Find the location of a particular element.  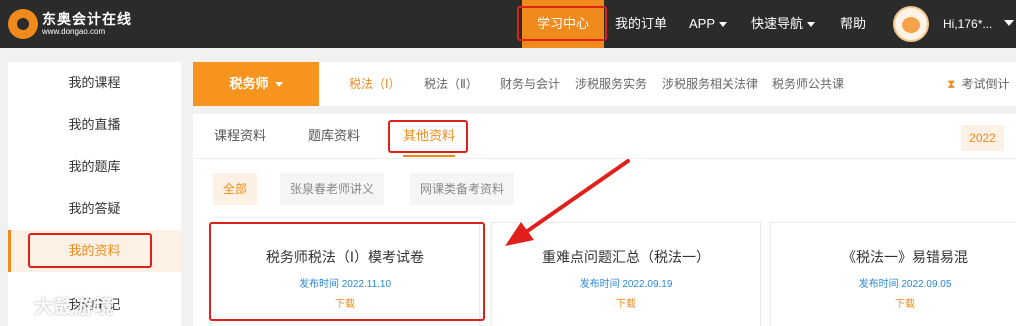

material-publish-date: 发布时间 2022.09.19 is located at coordinates (626, 284).